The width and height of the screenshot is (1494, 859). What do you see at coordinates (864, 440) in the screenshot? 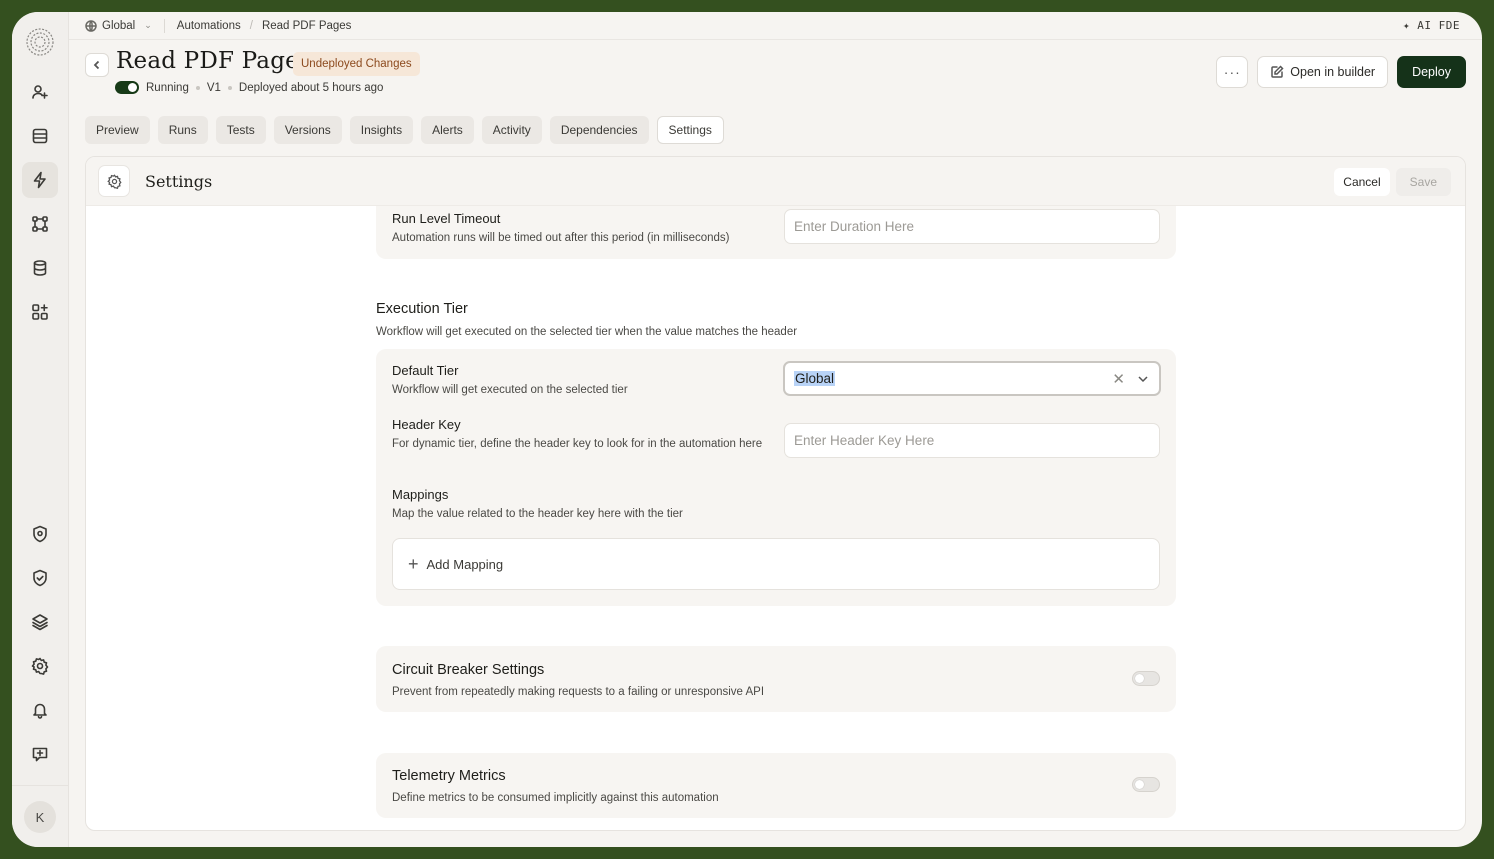
I see `header-key-placeholder: Enter Header Key Here` at bounding box center [864, 440].